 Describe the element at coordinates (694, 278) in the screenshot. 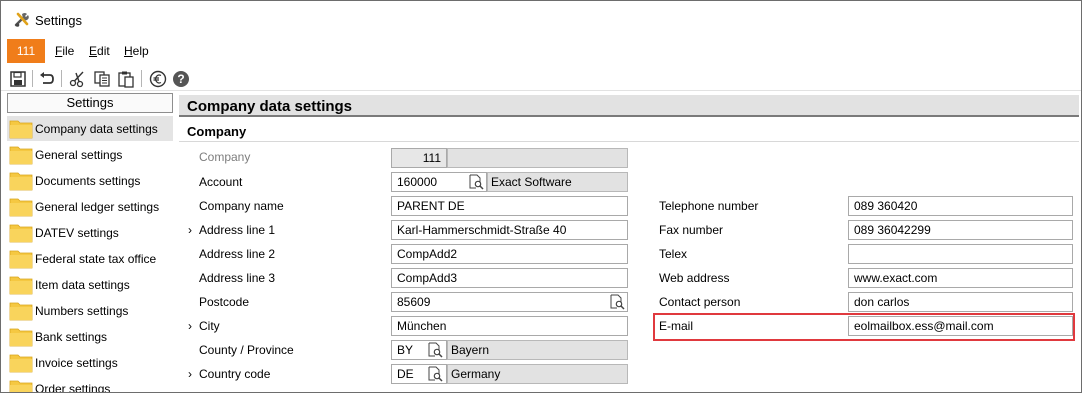

I see `web-address-label: Web address` at that location.